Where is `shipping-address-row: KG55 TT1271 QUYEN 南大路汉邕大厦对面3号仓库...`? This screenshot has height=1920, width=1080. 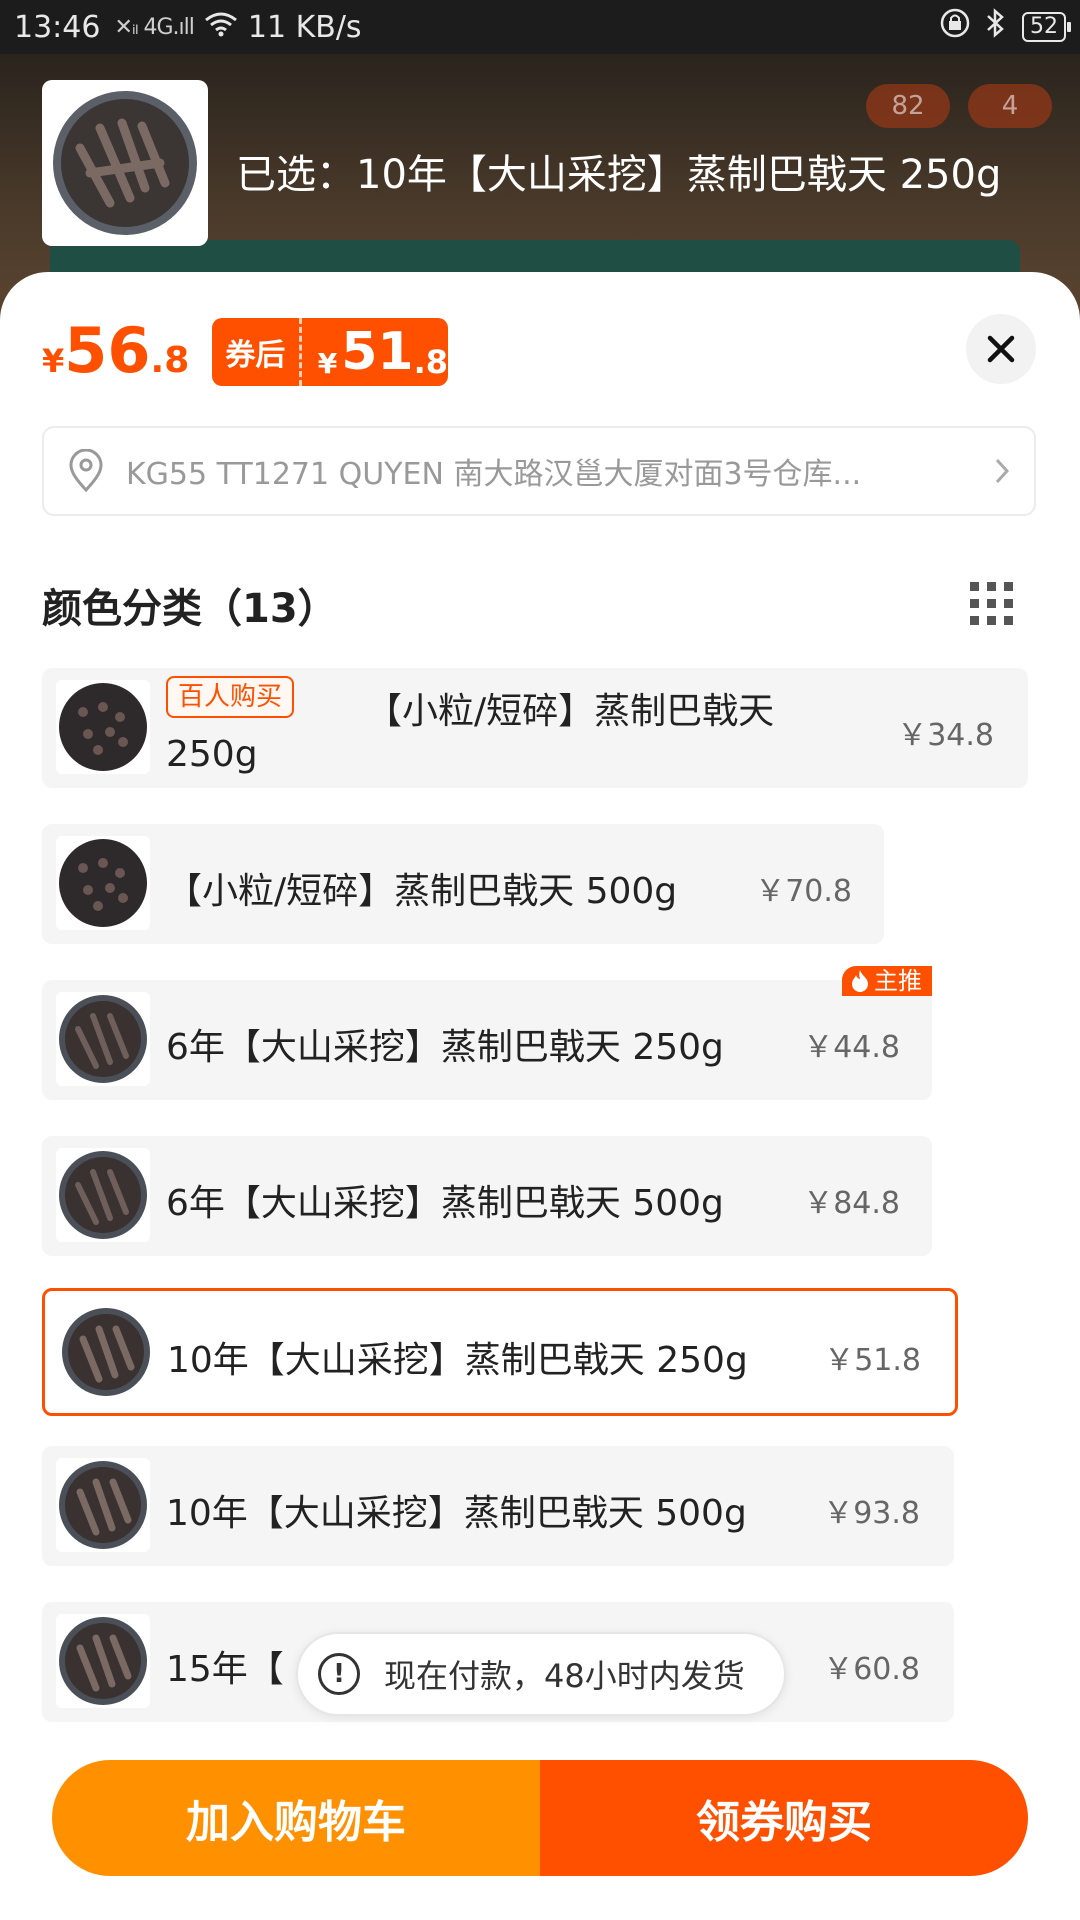
shipping-address-row: KG55 TT1271 QUYEN 南大路汉邕大厦对面3号仓库... is located at coordinates (539, 471).